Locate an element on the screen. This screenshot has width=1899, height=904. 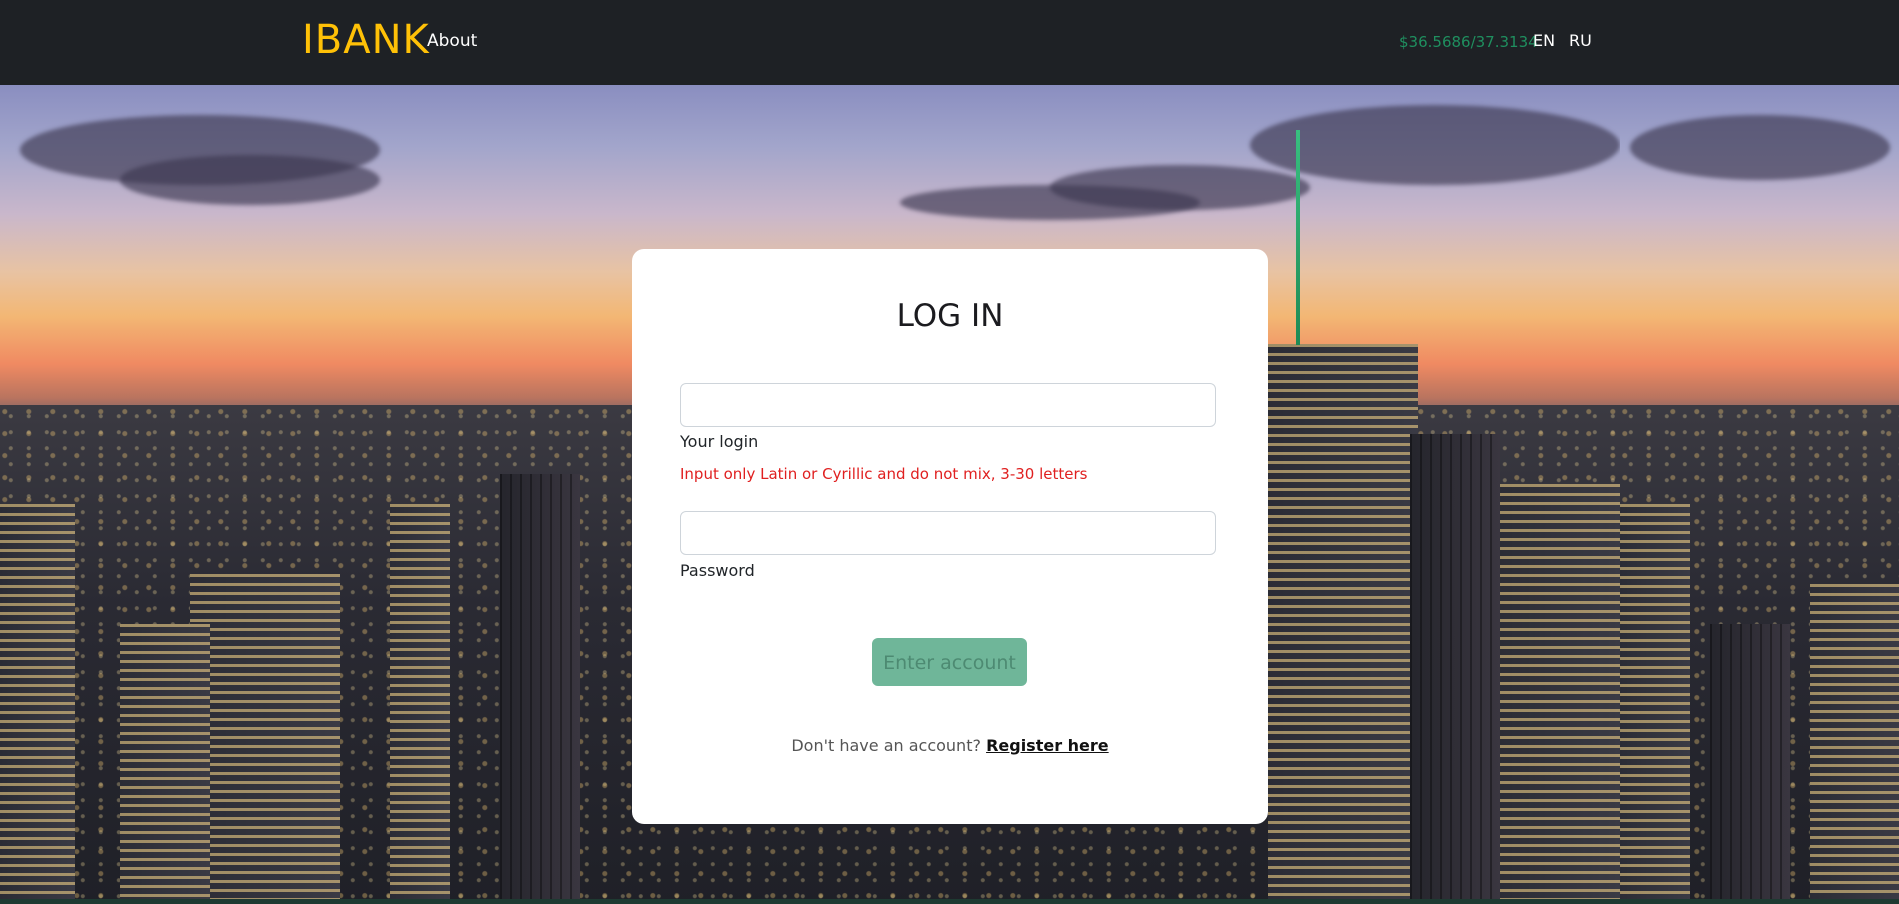
register-prompt-row: Don't have an account? Register here is located at coordinates (950, 746).